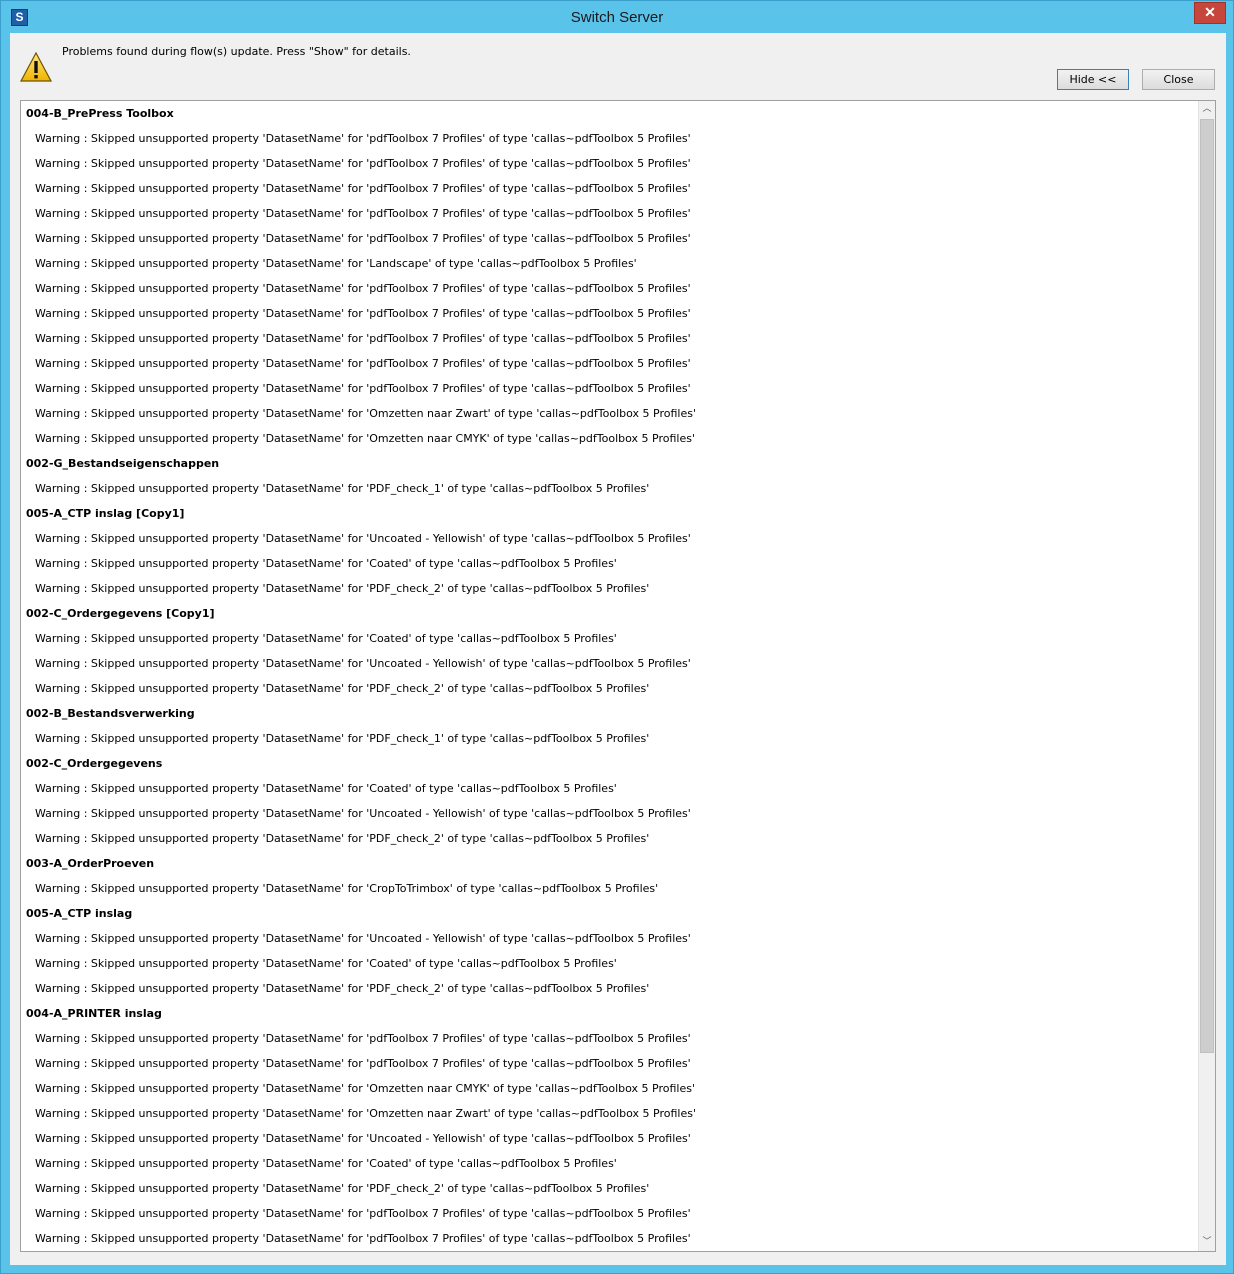 The height and width of the screenshot is (1274, 1234). Describe the element at coordinates (90, 863) in the screenshot. I see `flow-group-header: 003-A_OrderProeven` at that location.